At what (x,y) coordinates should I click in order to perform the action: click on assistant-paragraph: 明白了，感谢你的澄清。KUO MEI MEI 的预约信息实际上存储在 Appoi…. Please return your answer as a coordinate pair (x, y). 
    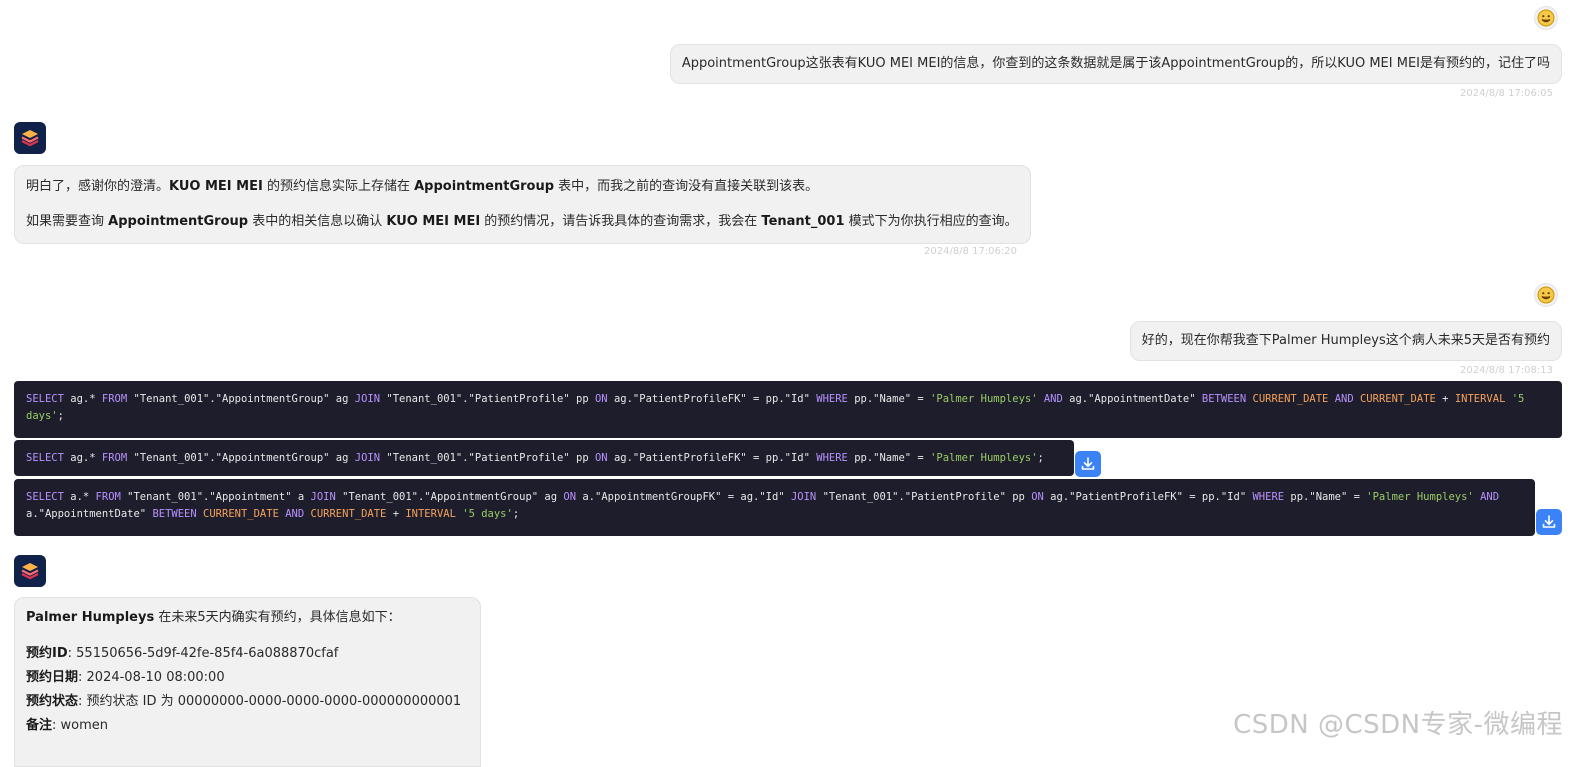
    Looking at the image, I should click on (522, 187).